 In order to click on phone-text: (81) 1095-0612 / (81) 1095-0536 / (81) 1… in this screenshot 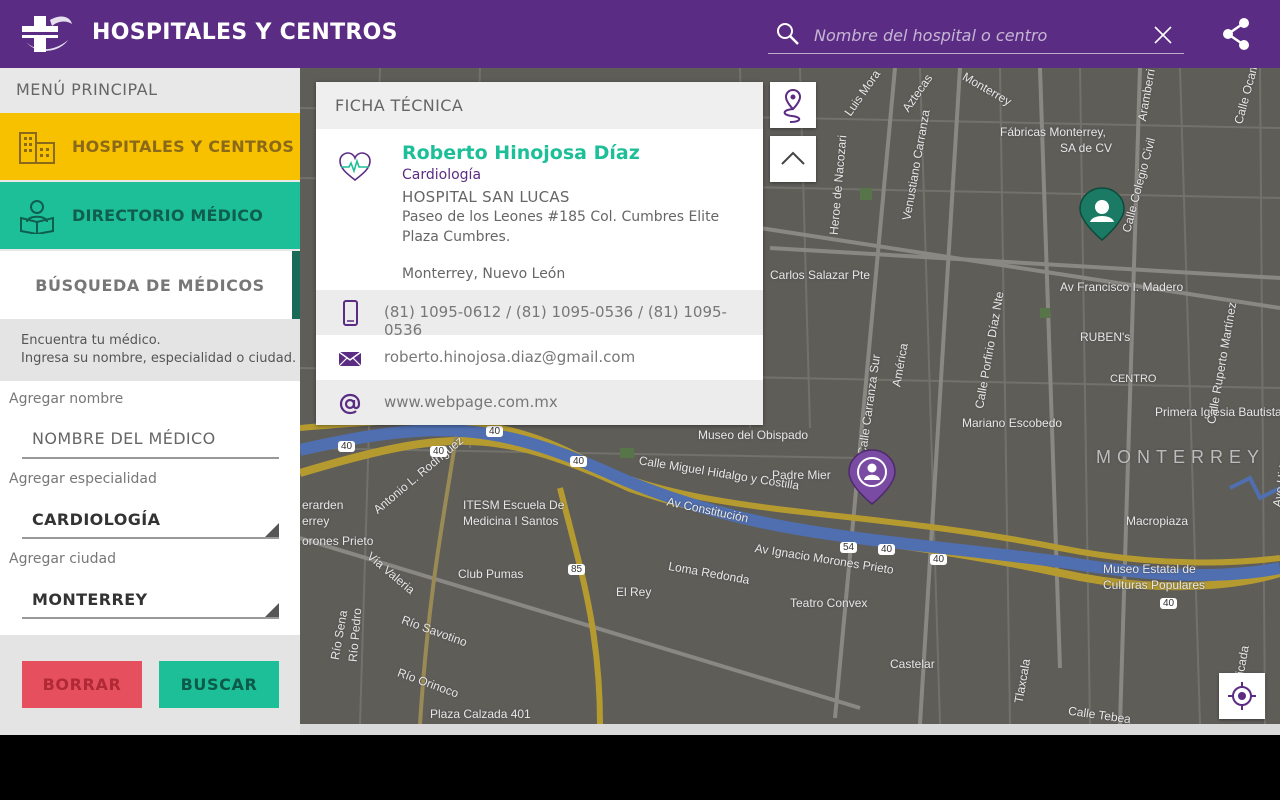, I will do `click(555, 321)`.